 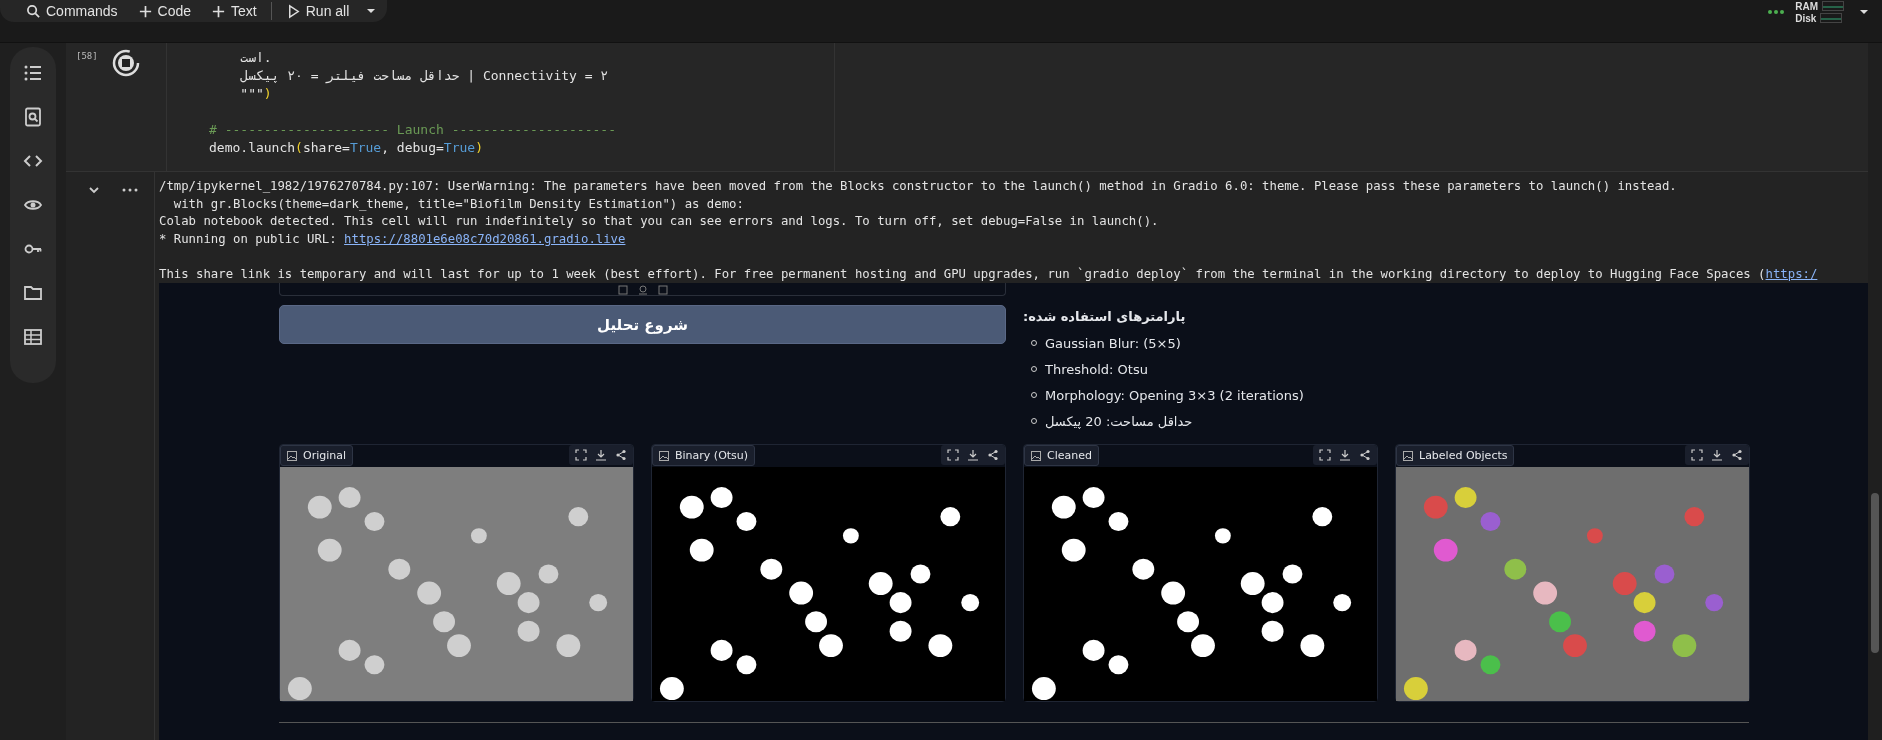 What do you see at coordinates (642, 324) in the screenshot?
I see `analyze-button: شروع تحلیل` at bounding box center [642, 324].